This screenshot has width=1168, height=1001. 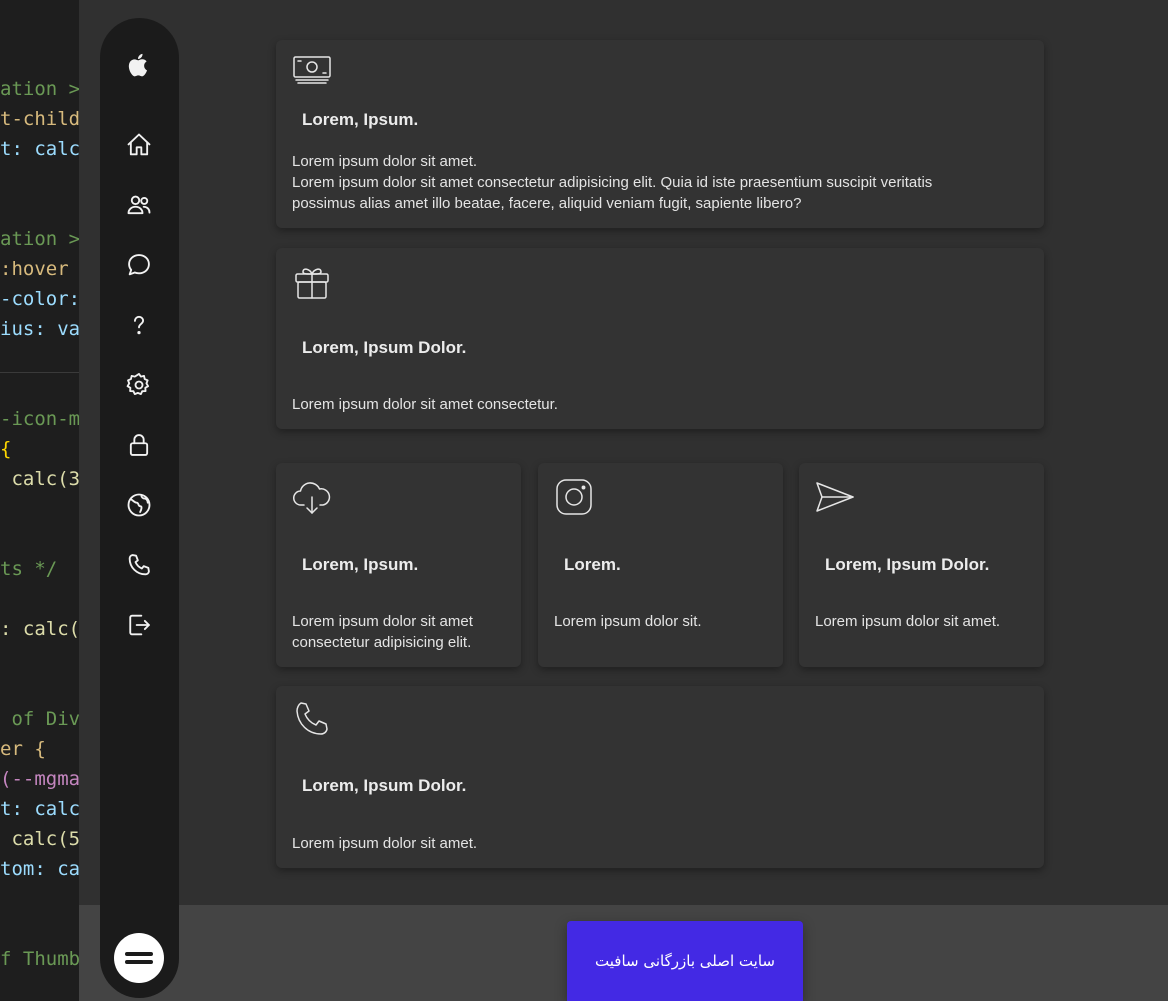 What do you see at coordinates (835, 497) in the screenshot?
I see `send-icon` at bounding box center [835, 497].